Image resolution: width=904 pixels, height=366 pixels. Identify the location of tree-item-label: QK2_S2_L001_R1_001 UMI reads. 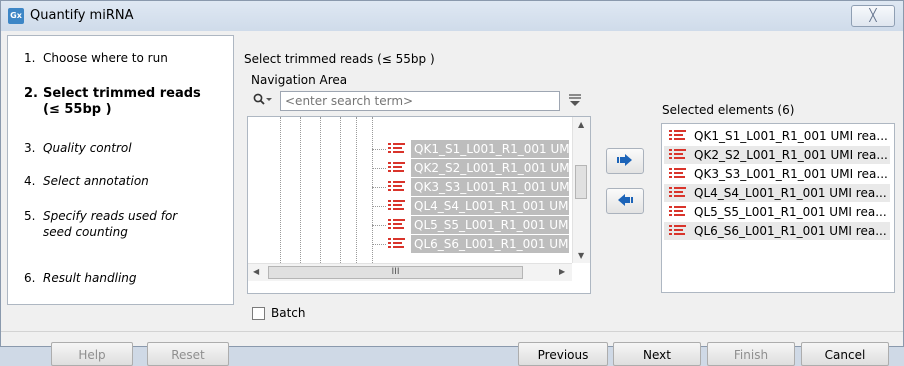
(490, 168).